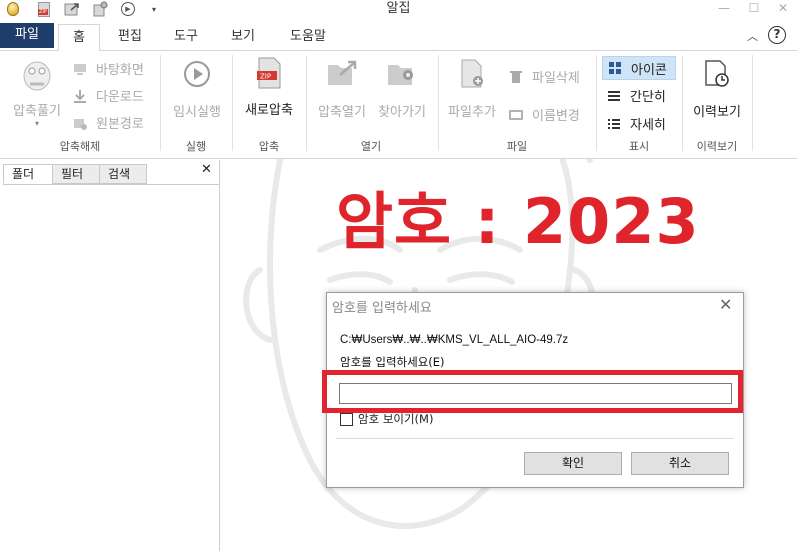  Describe the element at coordinates (123, 174) in the screenshot. I see `panel-tab-search: 검색` at that location.